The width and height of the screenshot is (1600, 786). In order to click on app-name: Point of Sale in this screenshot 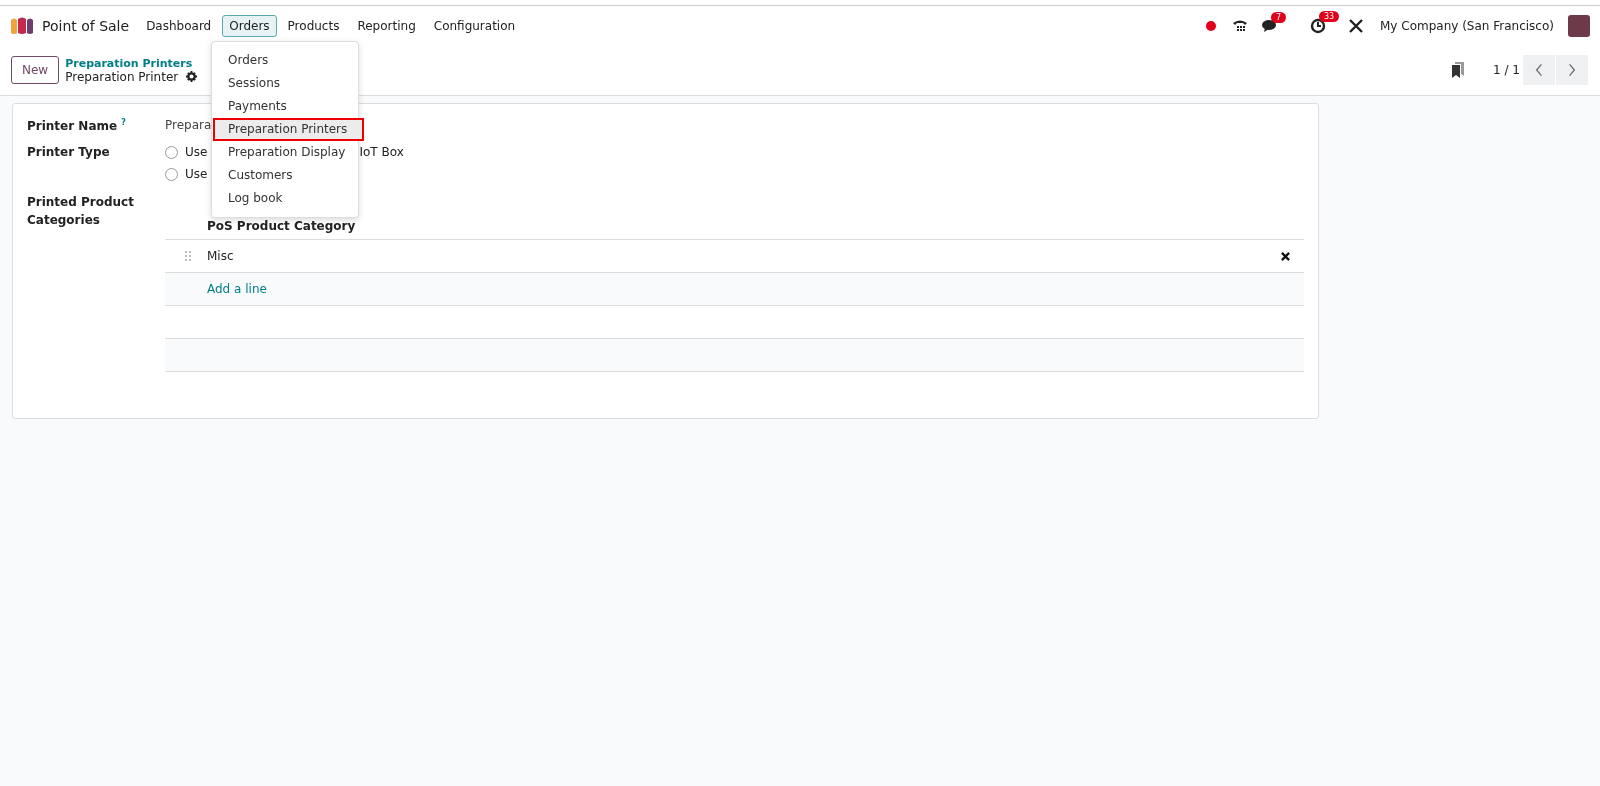, I will do `click(86, 25)`.